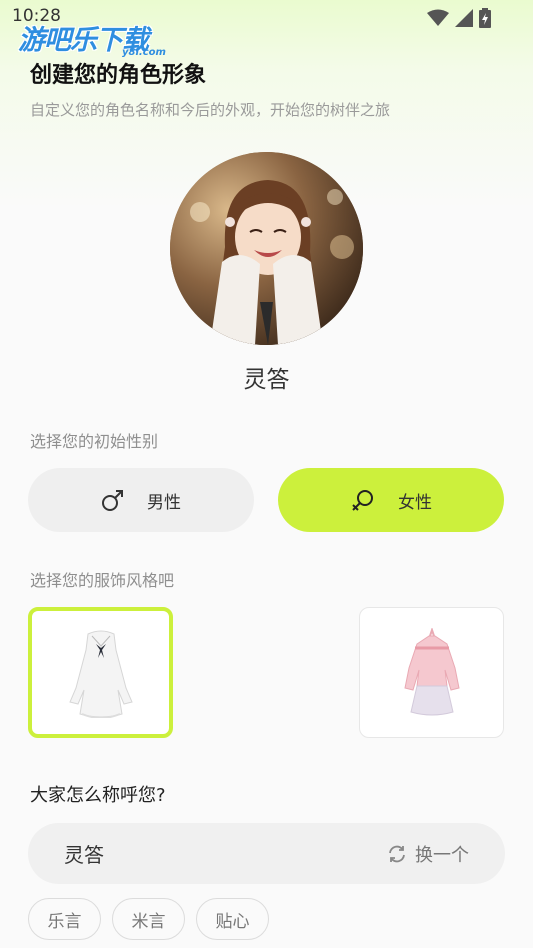 This screenshot has height=948, width=533. I want to click on name-suggestions: 乐言 米言 贴心, so click(148, 919).